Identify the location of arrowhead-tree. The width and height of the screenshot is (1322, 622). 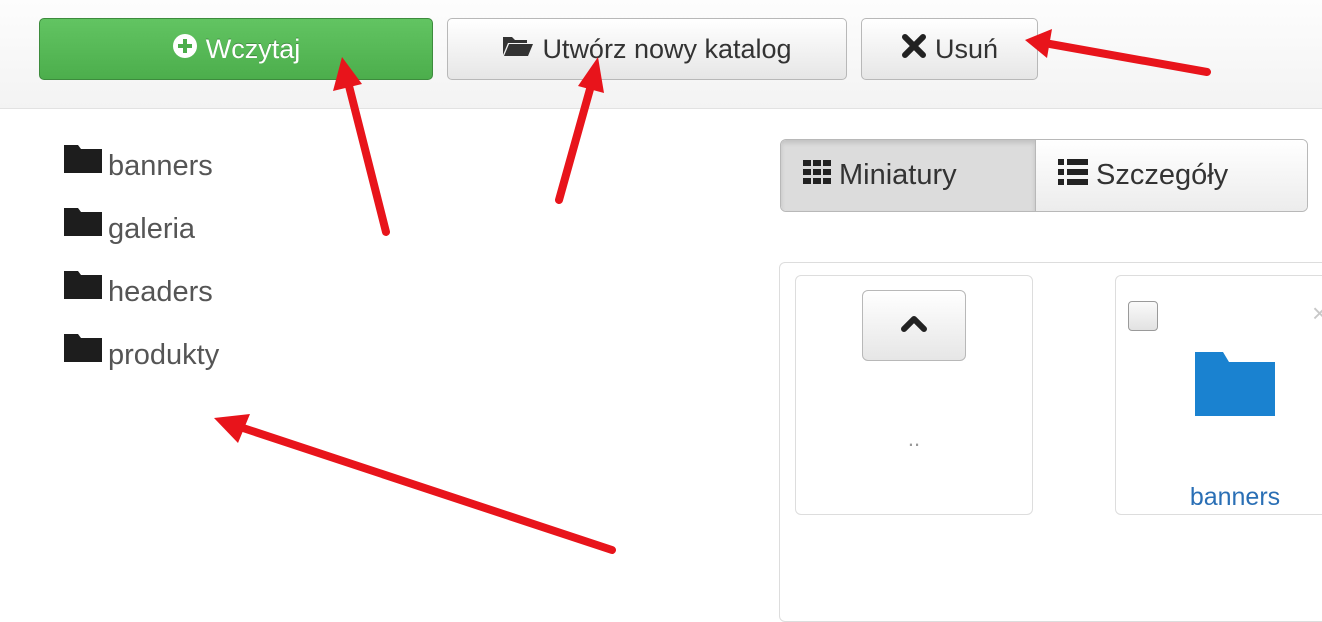
(232, 428).